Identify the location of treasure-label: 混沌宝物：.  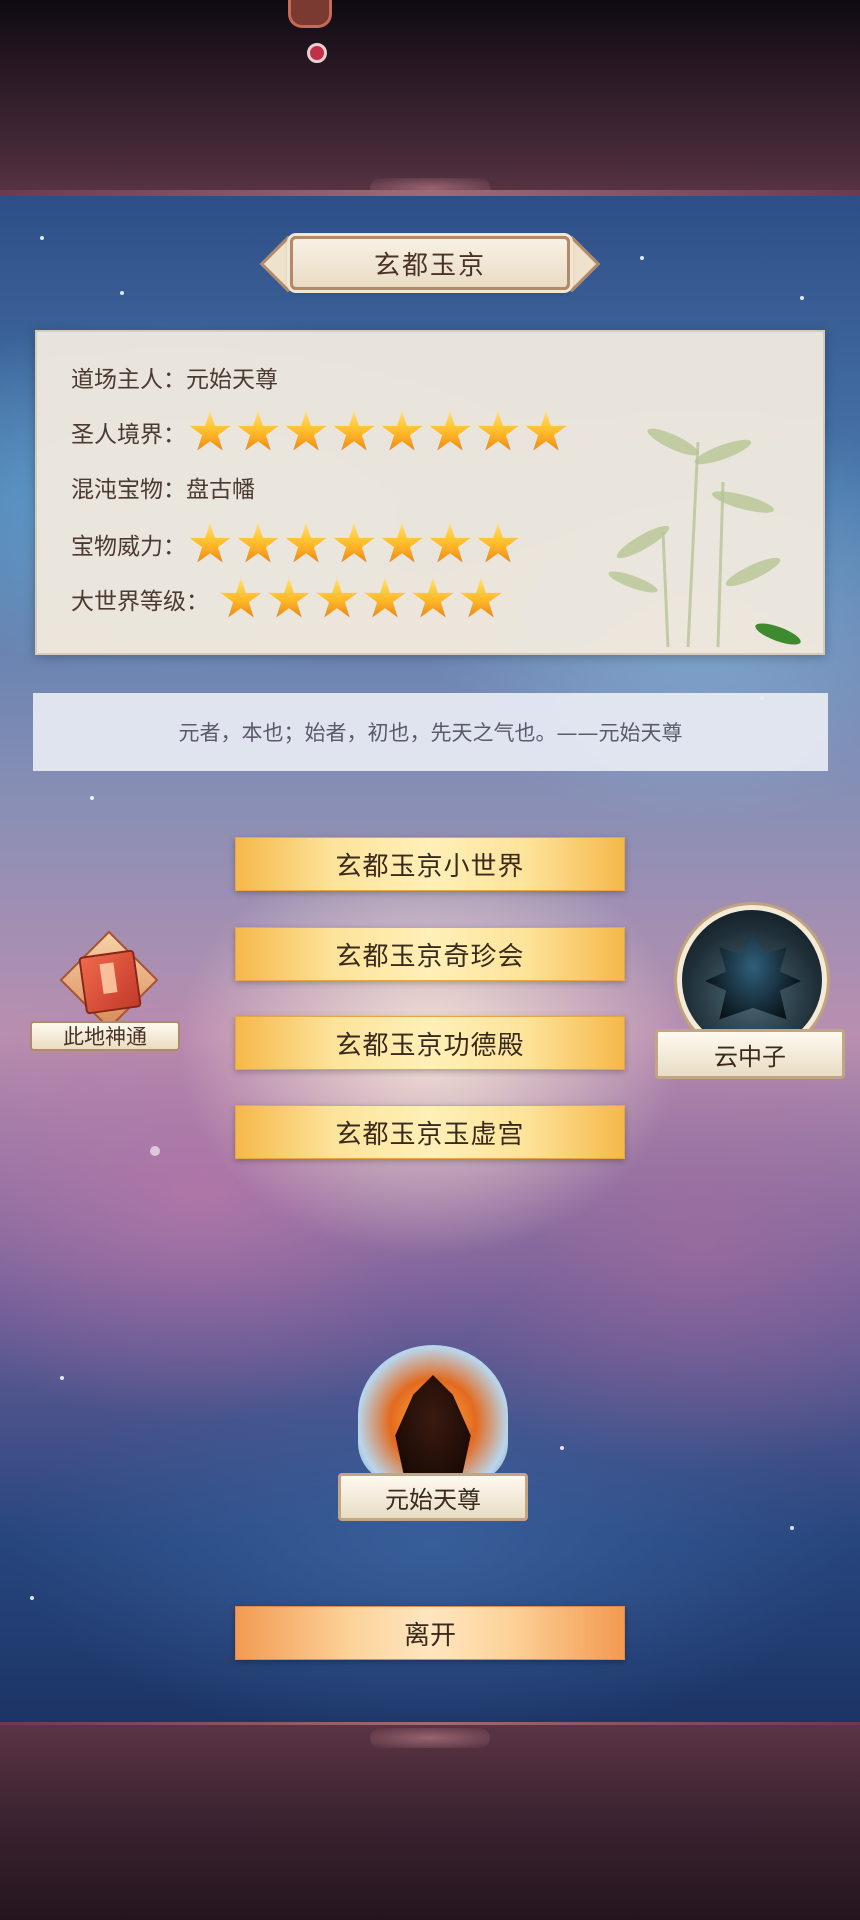
(128, 490).